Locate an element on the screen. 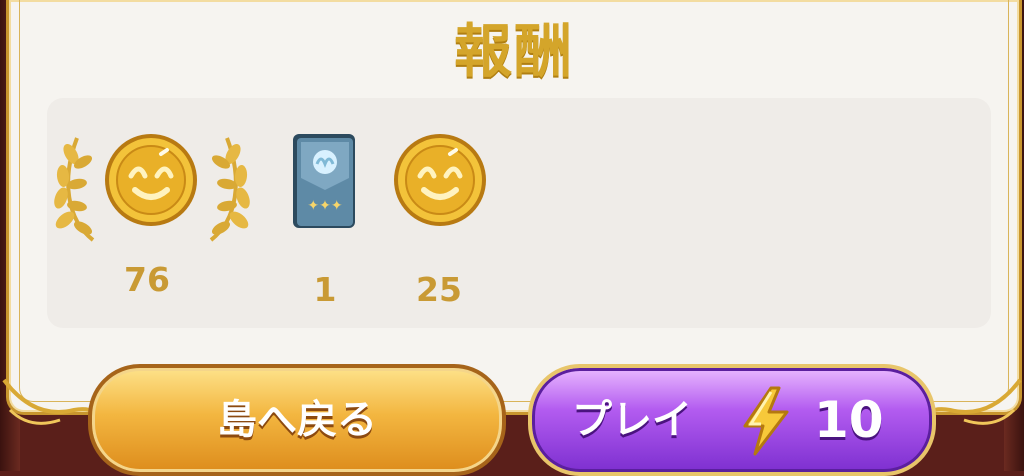 Image resolution: width=1024 pixels, height=476 pixels. panel-title: 報酬 is located at coordinates (513, 51).